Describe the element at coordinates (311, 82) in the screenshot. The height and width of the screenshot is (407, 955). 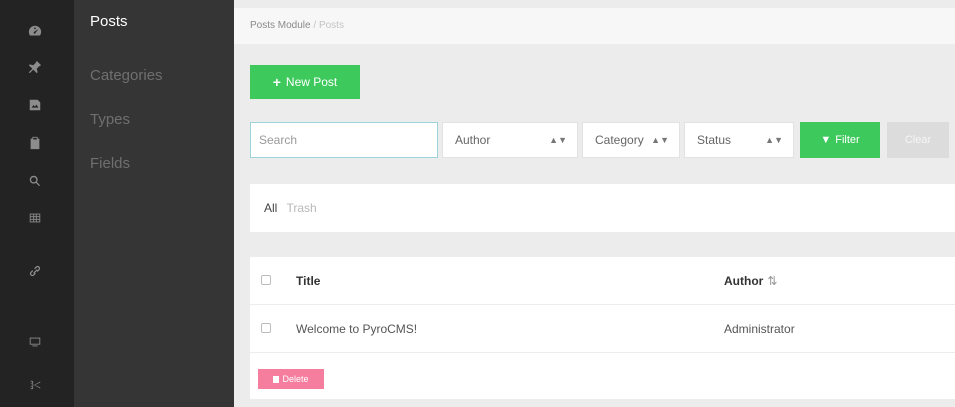
I see `new-post-label: New Post` at that location.